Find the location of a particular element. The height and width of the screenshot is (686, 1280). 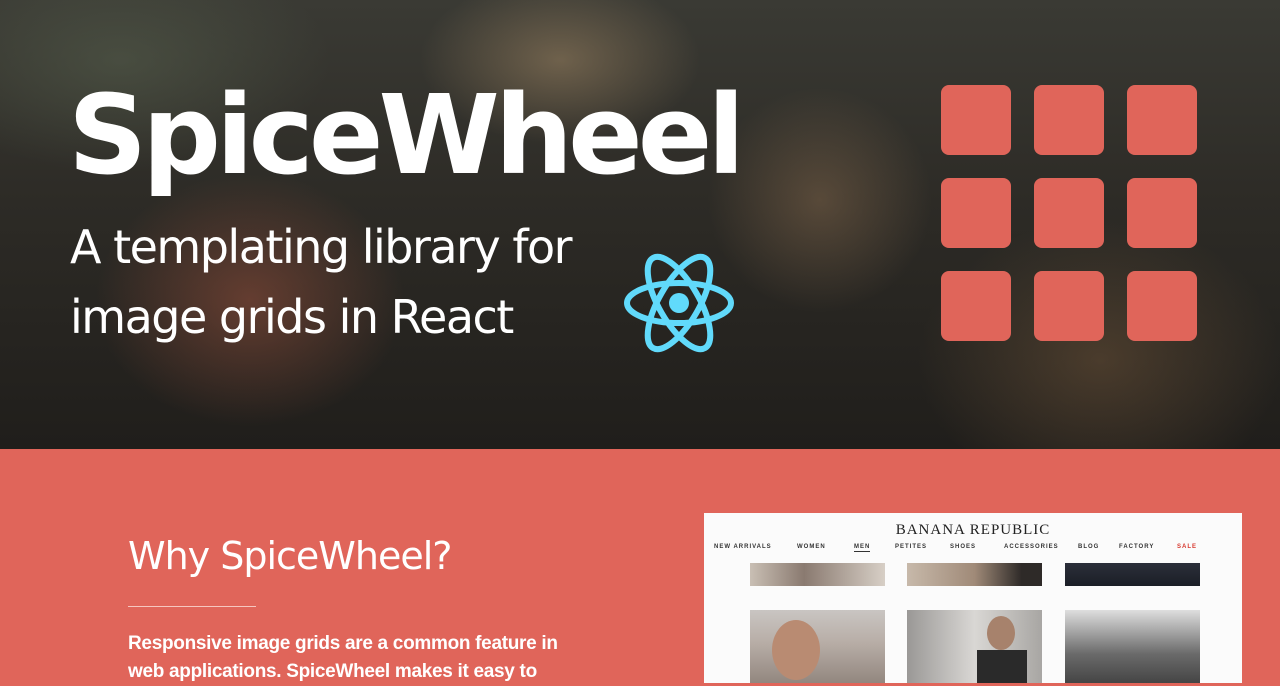

preview-nav-item: ACCESSORIES is located at coordinates (1031, 547).